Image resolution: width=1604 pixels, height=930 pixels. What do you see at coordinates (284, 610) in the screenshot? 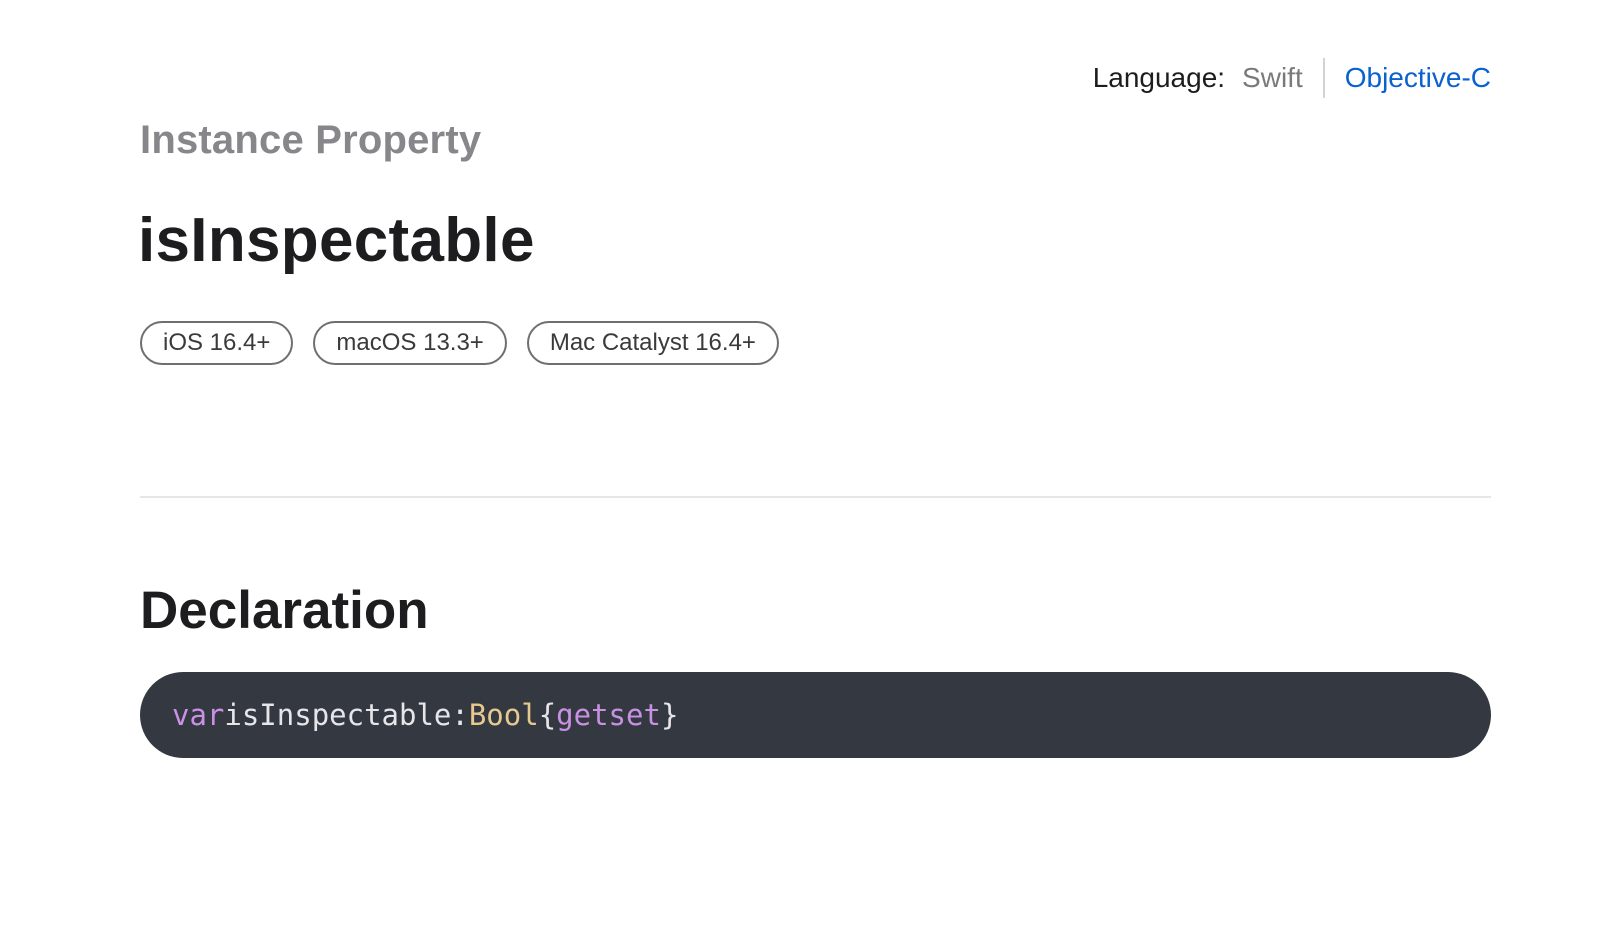
I see `declaration-heading: Declaration` at bounding box center [284, 610].